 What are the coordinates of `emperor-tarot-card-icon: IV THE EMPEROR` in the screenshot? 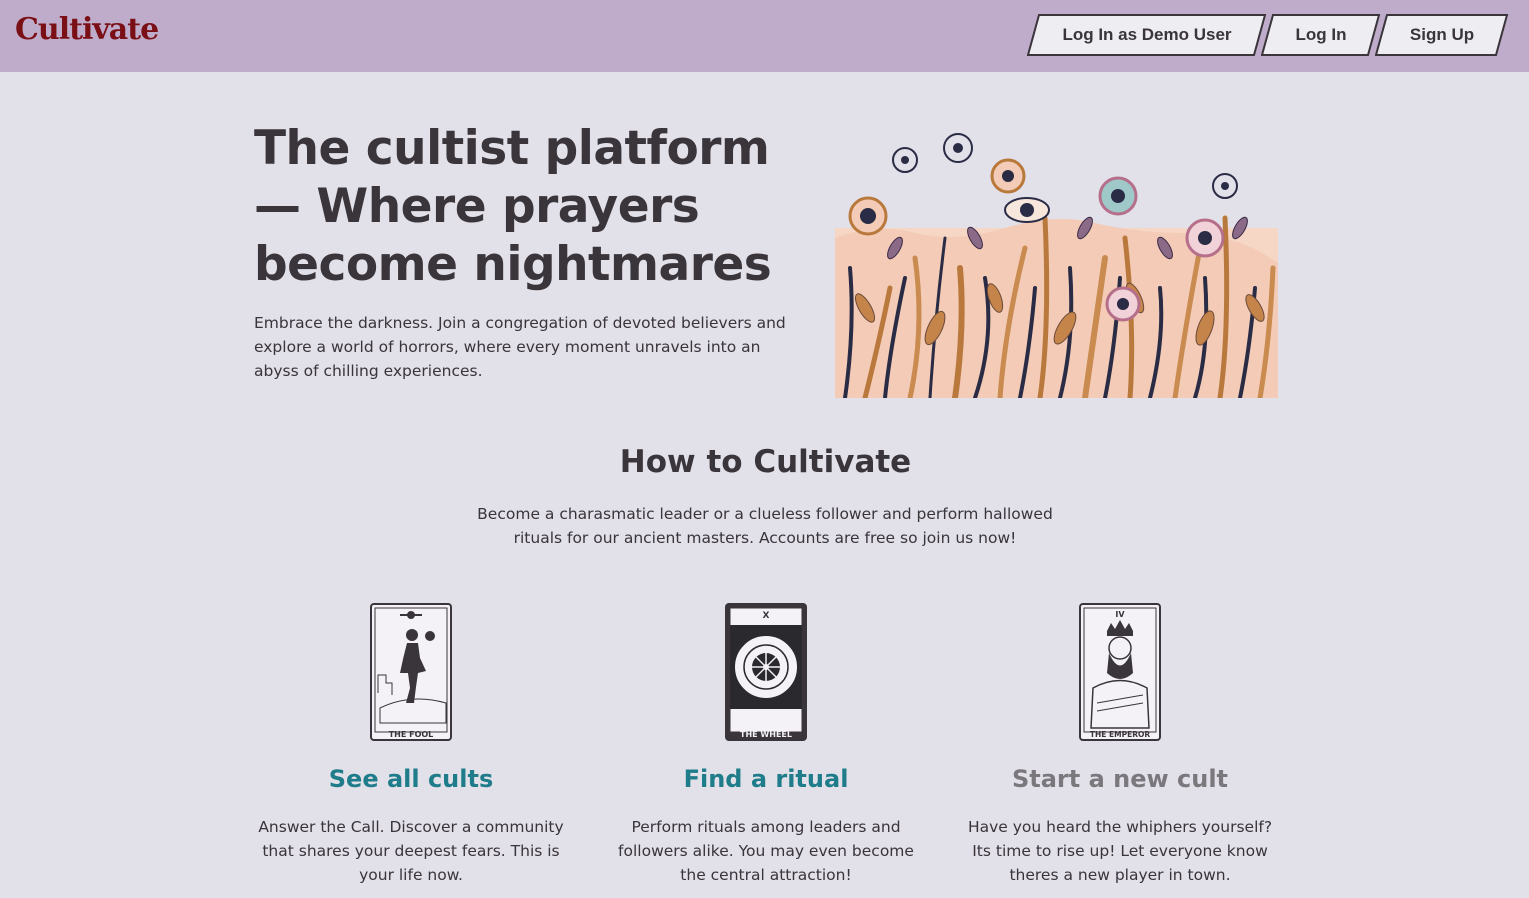 It's located at (1120, 672).